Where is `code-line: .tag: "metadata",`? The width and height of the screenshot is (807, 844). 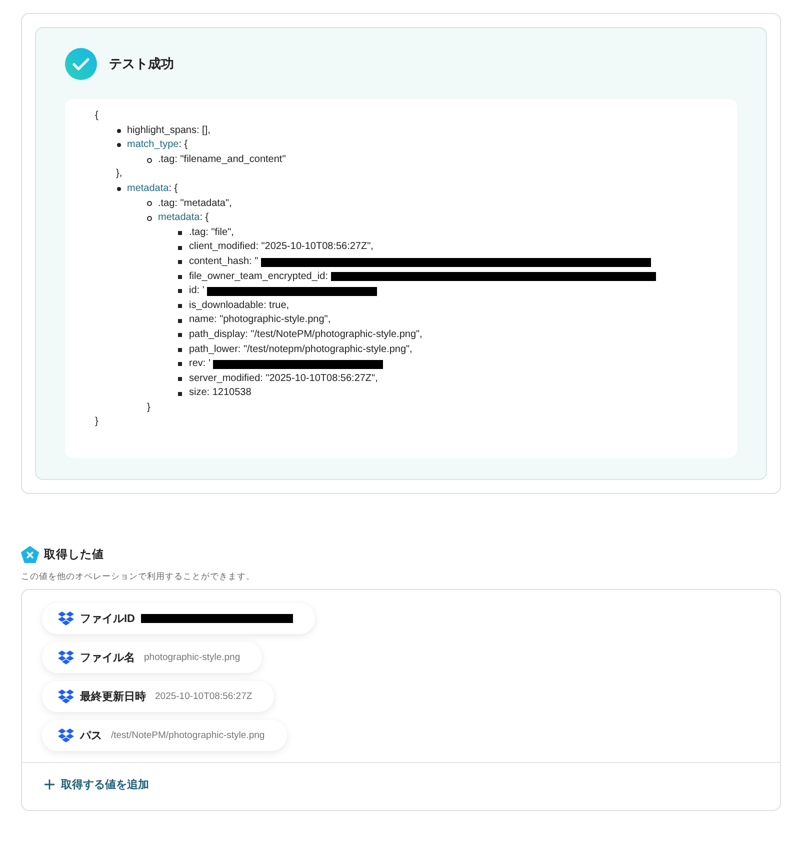
code-line: .tag: "metadata", is located at coordinates (195, 203).